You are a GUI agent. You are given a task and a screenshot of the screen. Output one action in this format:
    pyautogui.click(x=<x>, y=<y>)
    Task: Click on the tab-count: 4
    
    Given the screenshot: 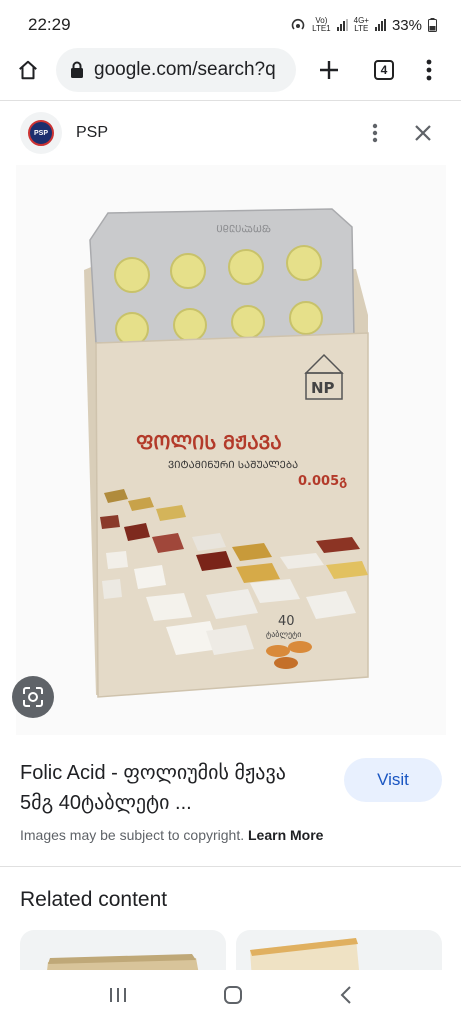 What is the action you would take?
    pyautogui.click(x=384, y=70)
    